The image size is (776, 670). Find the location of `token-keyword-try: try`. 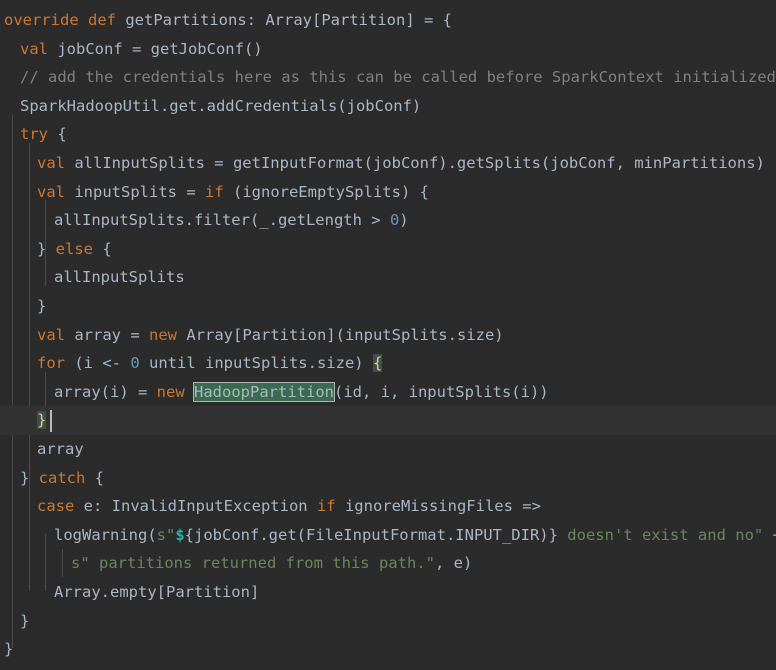

token-keyword-try: try is located at coordinates (34, 134).